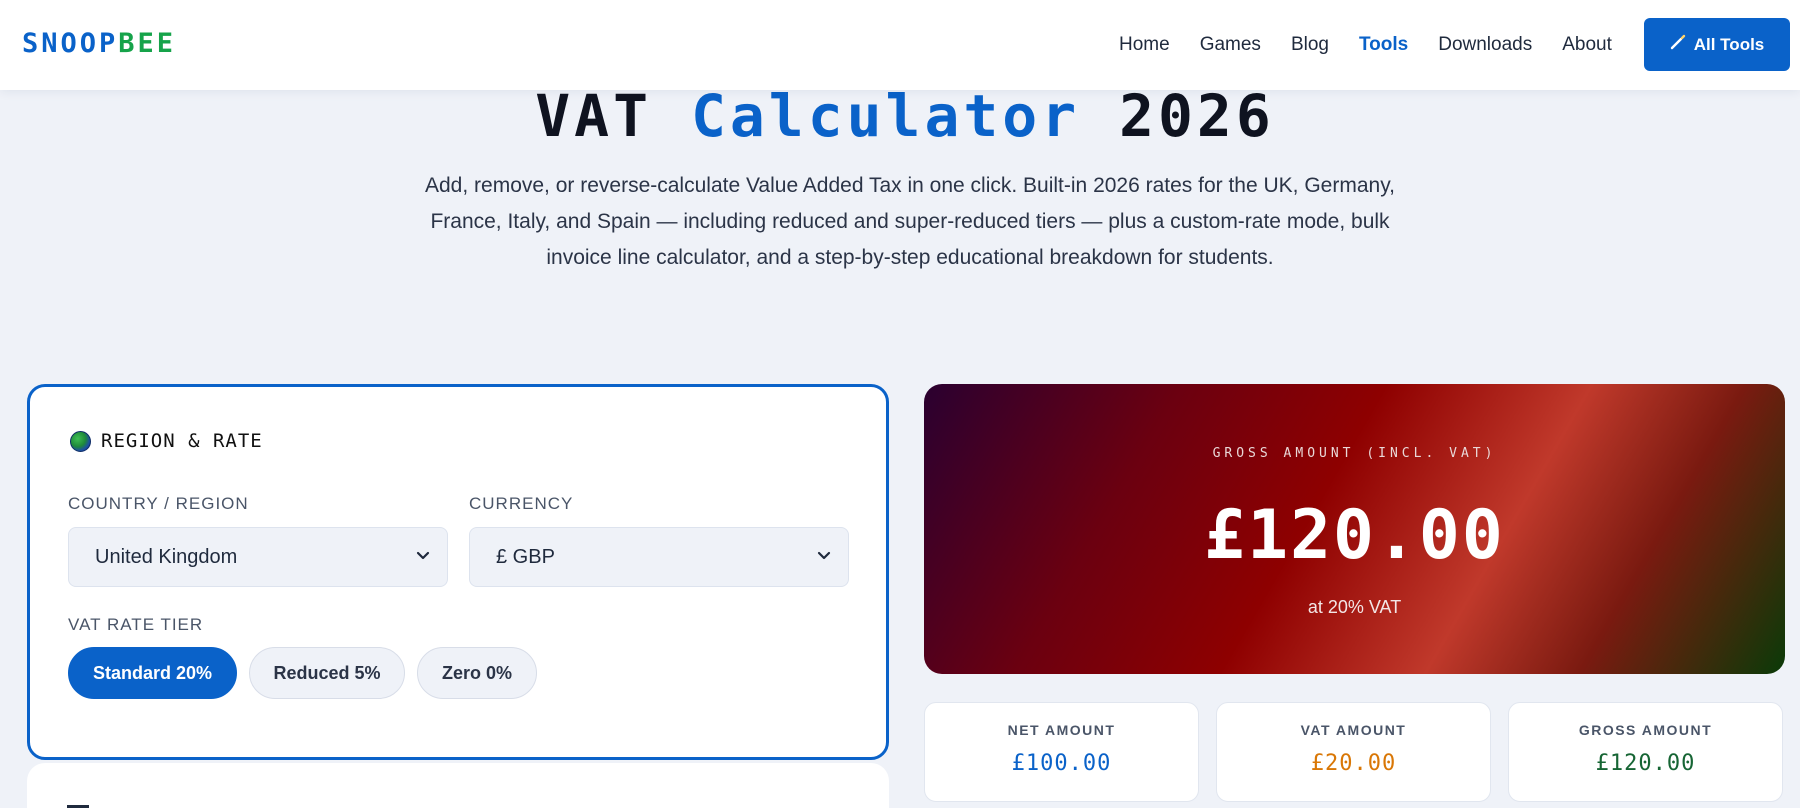  What do you see at coordinates (166, 556) in the screenshot?
I see `country-value: United Kingdom` at bounding box center [166, 556].